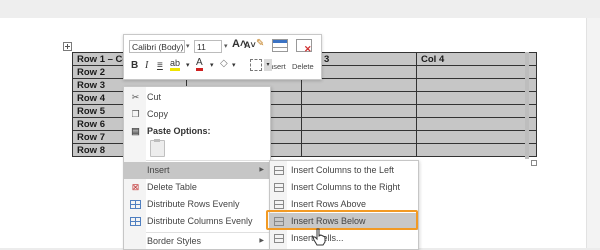 The width and height of the screenshot is (600, 250). What do you see at coordinates (534, 163) in the screenshot?
I see `table-resize-handle` at bounding box center [534, 163].